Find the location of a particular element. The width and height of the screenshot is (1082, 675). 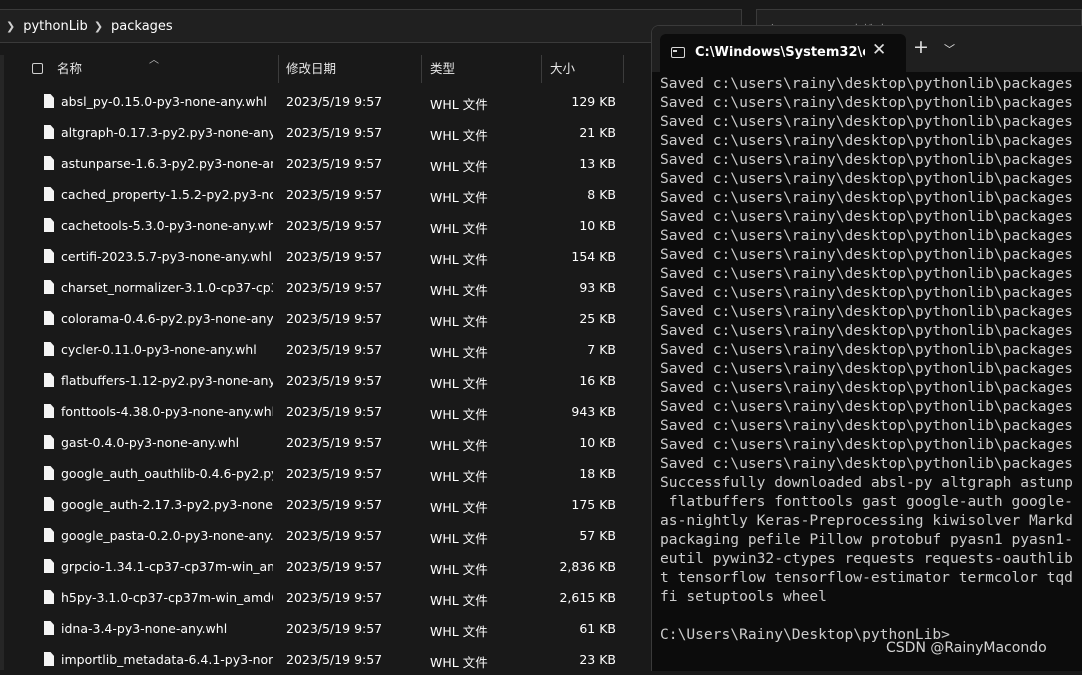

tab-strip: C:\Windows\System32\cmd.exe ✕ + ﹀ is located at coordinates (867, 49).